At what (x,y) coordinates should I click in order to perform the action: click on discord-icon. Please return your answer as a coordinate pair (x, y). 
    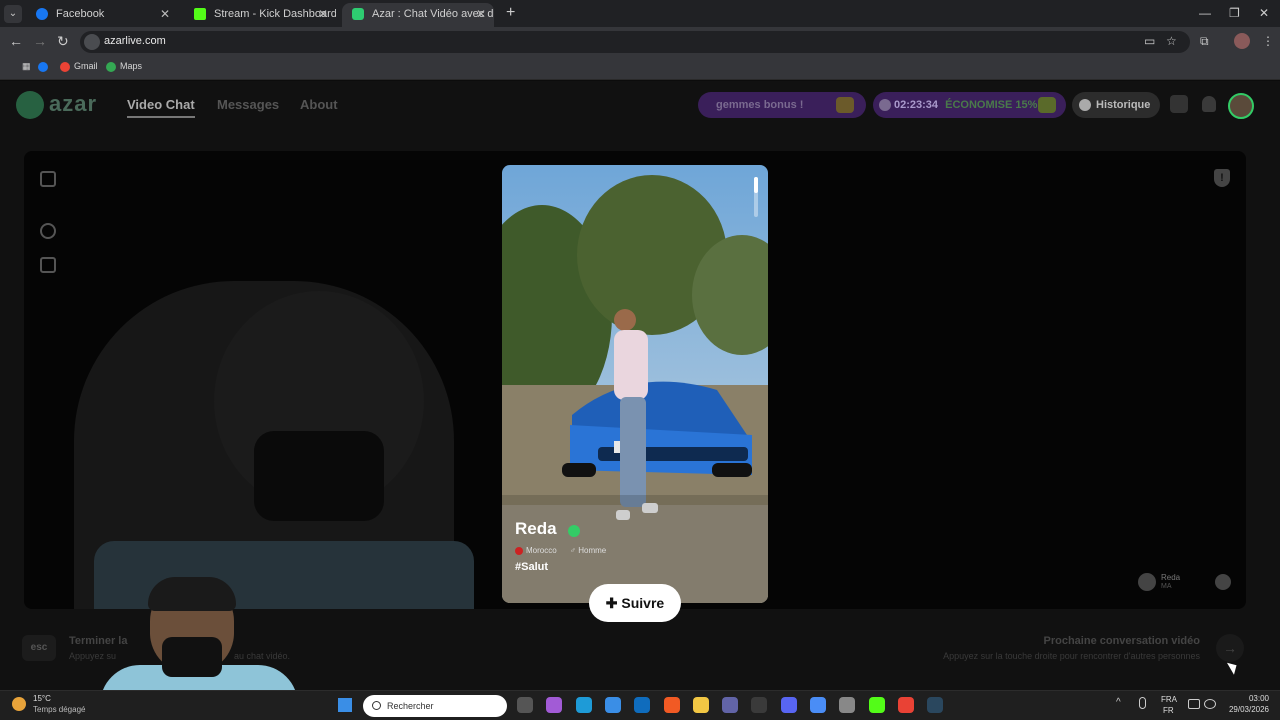
    Looking at the image, I should click on (789, 705).